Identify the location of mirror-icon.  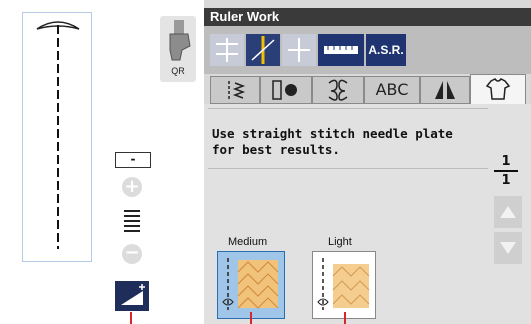
(227, 50).